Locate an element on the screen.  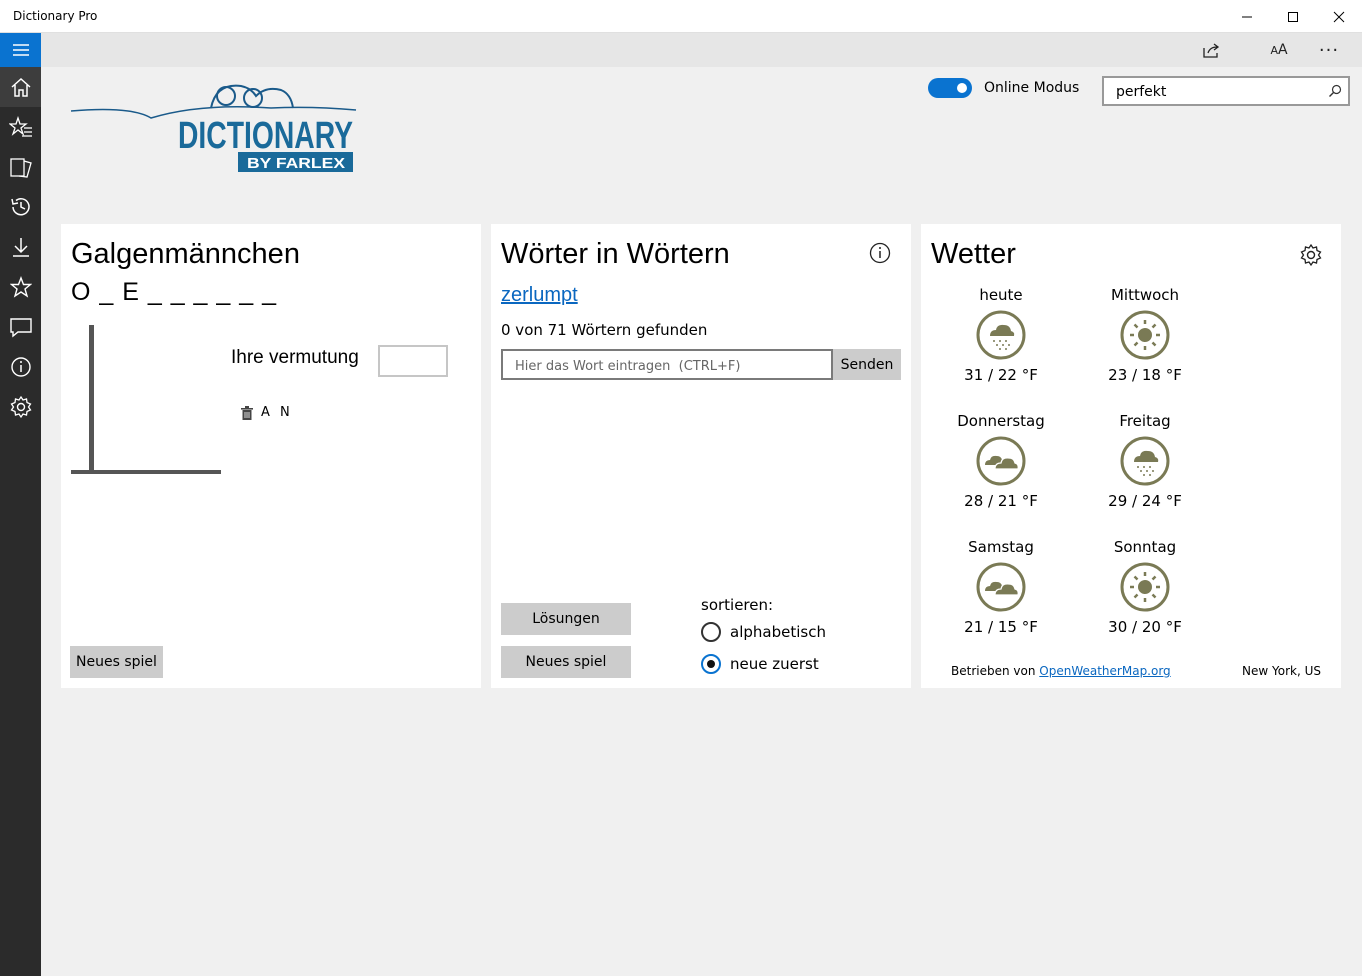
sidebar-item-flashcards is located at coordinates (20, 167).